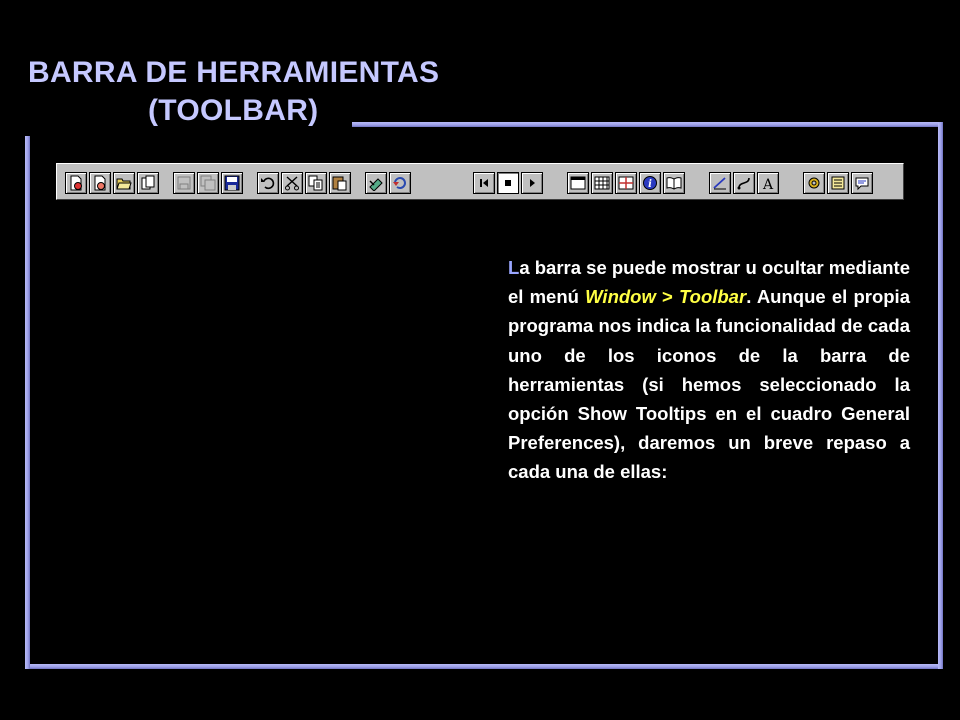  I want to click on info-icon: i, so click(650, 183).